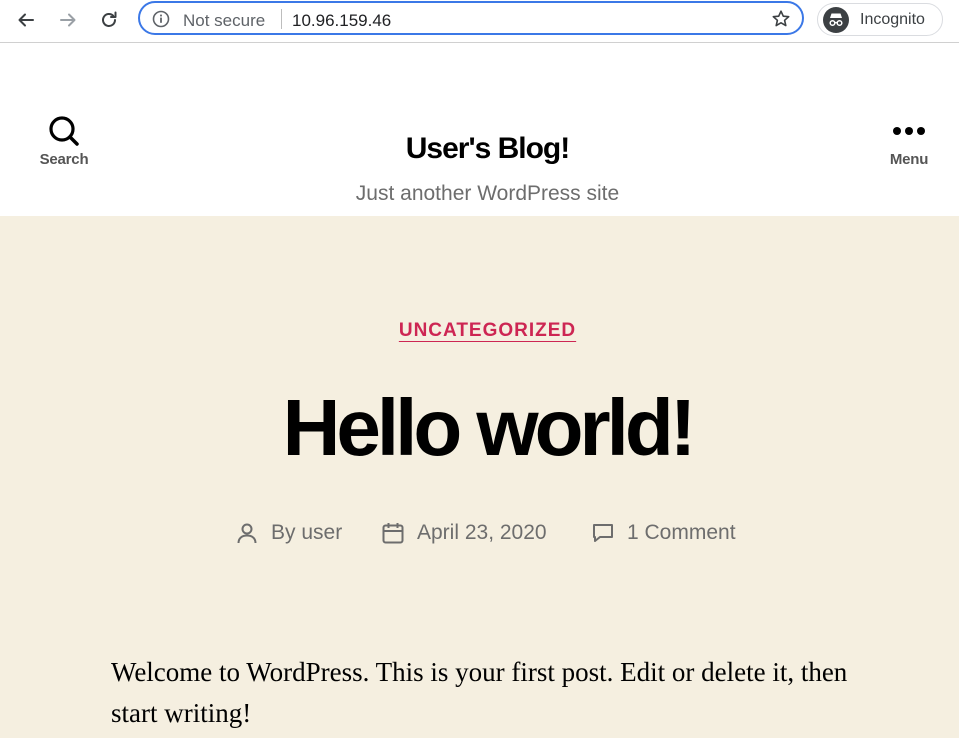  Describe the element at coordinates (909, 159) in the screenshot. I see `menu-toggle-label: Menu` at that location.